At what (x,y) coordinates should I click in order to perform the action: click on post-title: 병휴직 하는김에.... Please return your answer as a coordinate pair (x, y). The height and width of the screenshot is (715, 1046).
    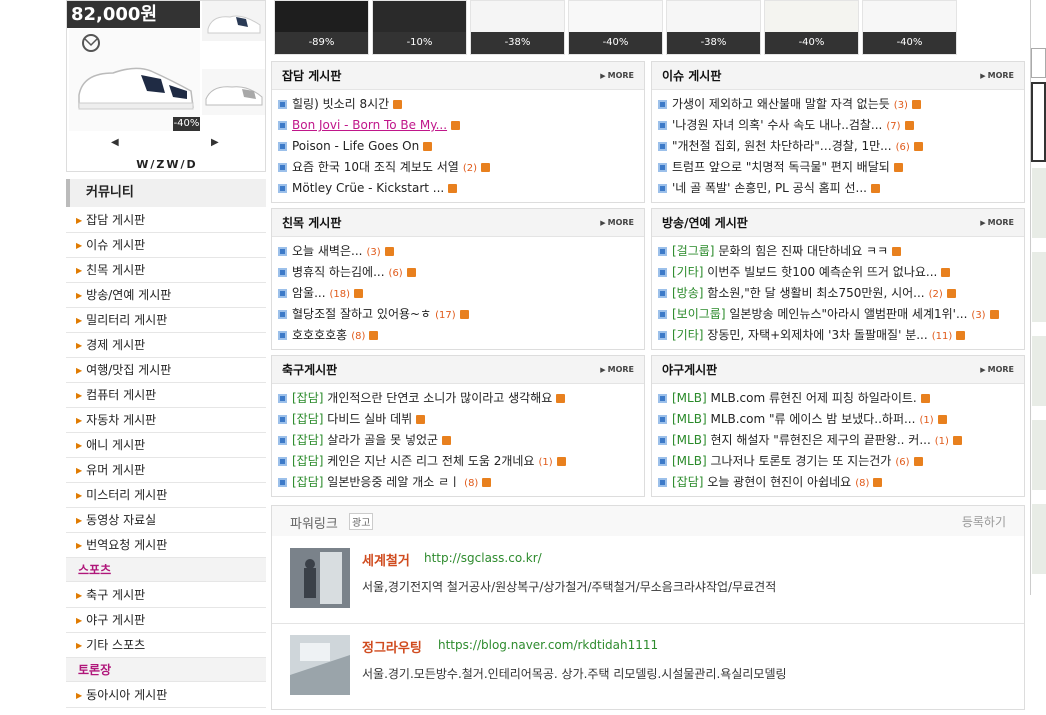
    Looking at the image, I should click on (338, 272).